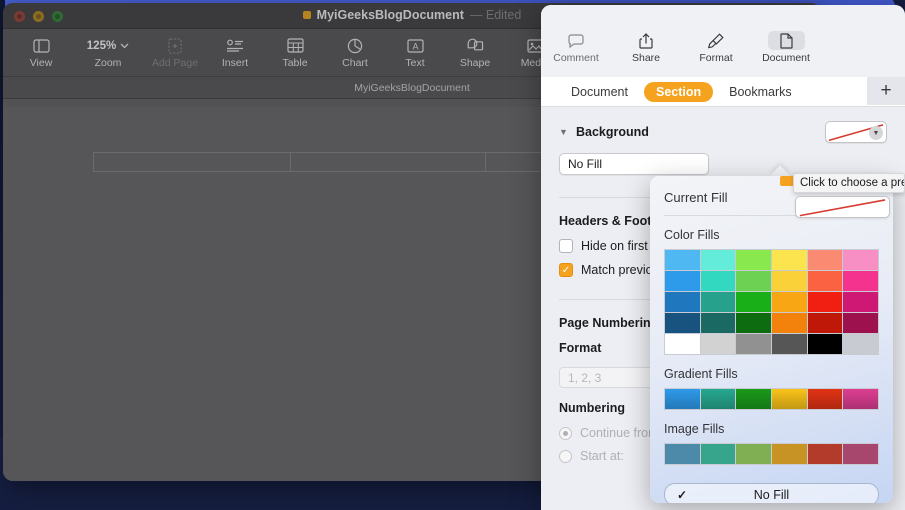  I want to click on toolbar-item-insert: Insert, so click(235, 51).